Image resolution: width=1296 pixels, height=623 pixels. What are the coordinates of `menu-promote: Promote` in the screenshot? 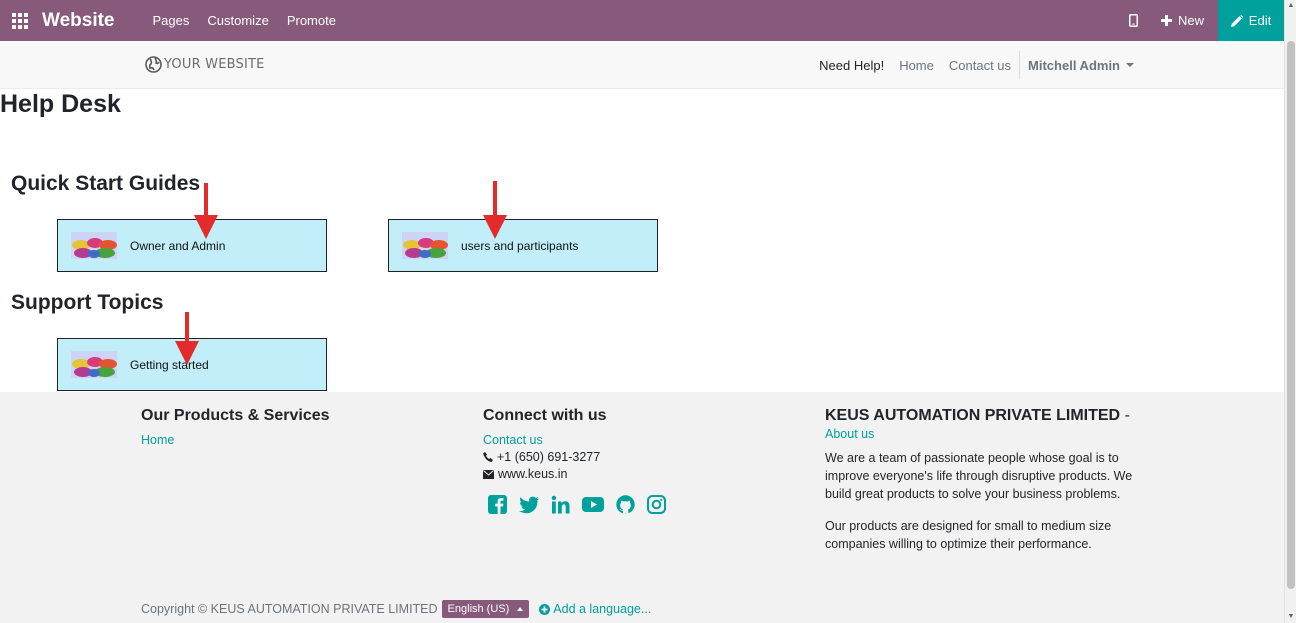 It's located at (311, 20).